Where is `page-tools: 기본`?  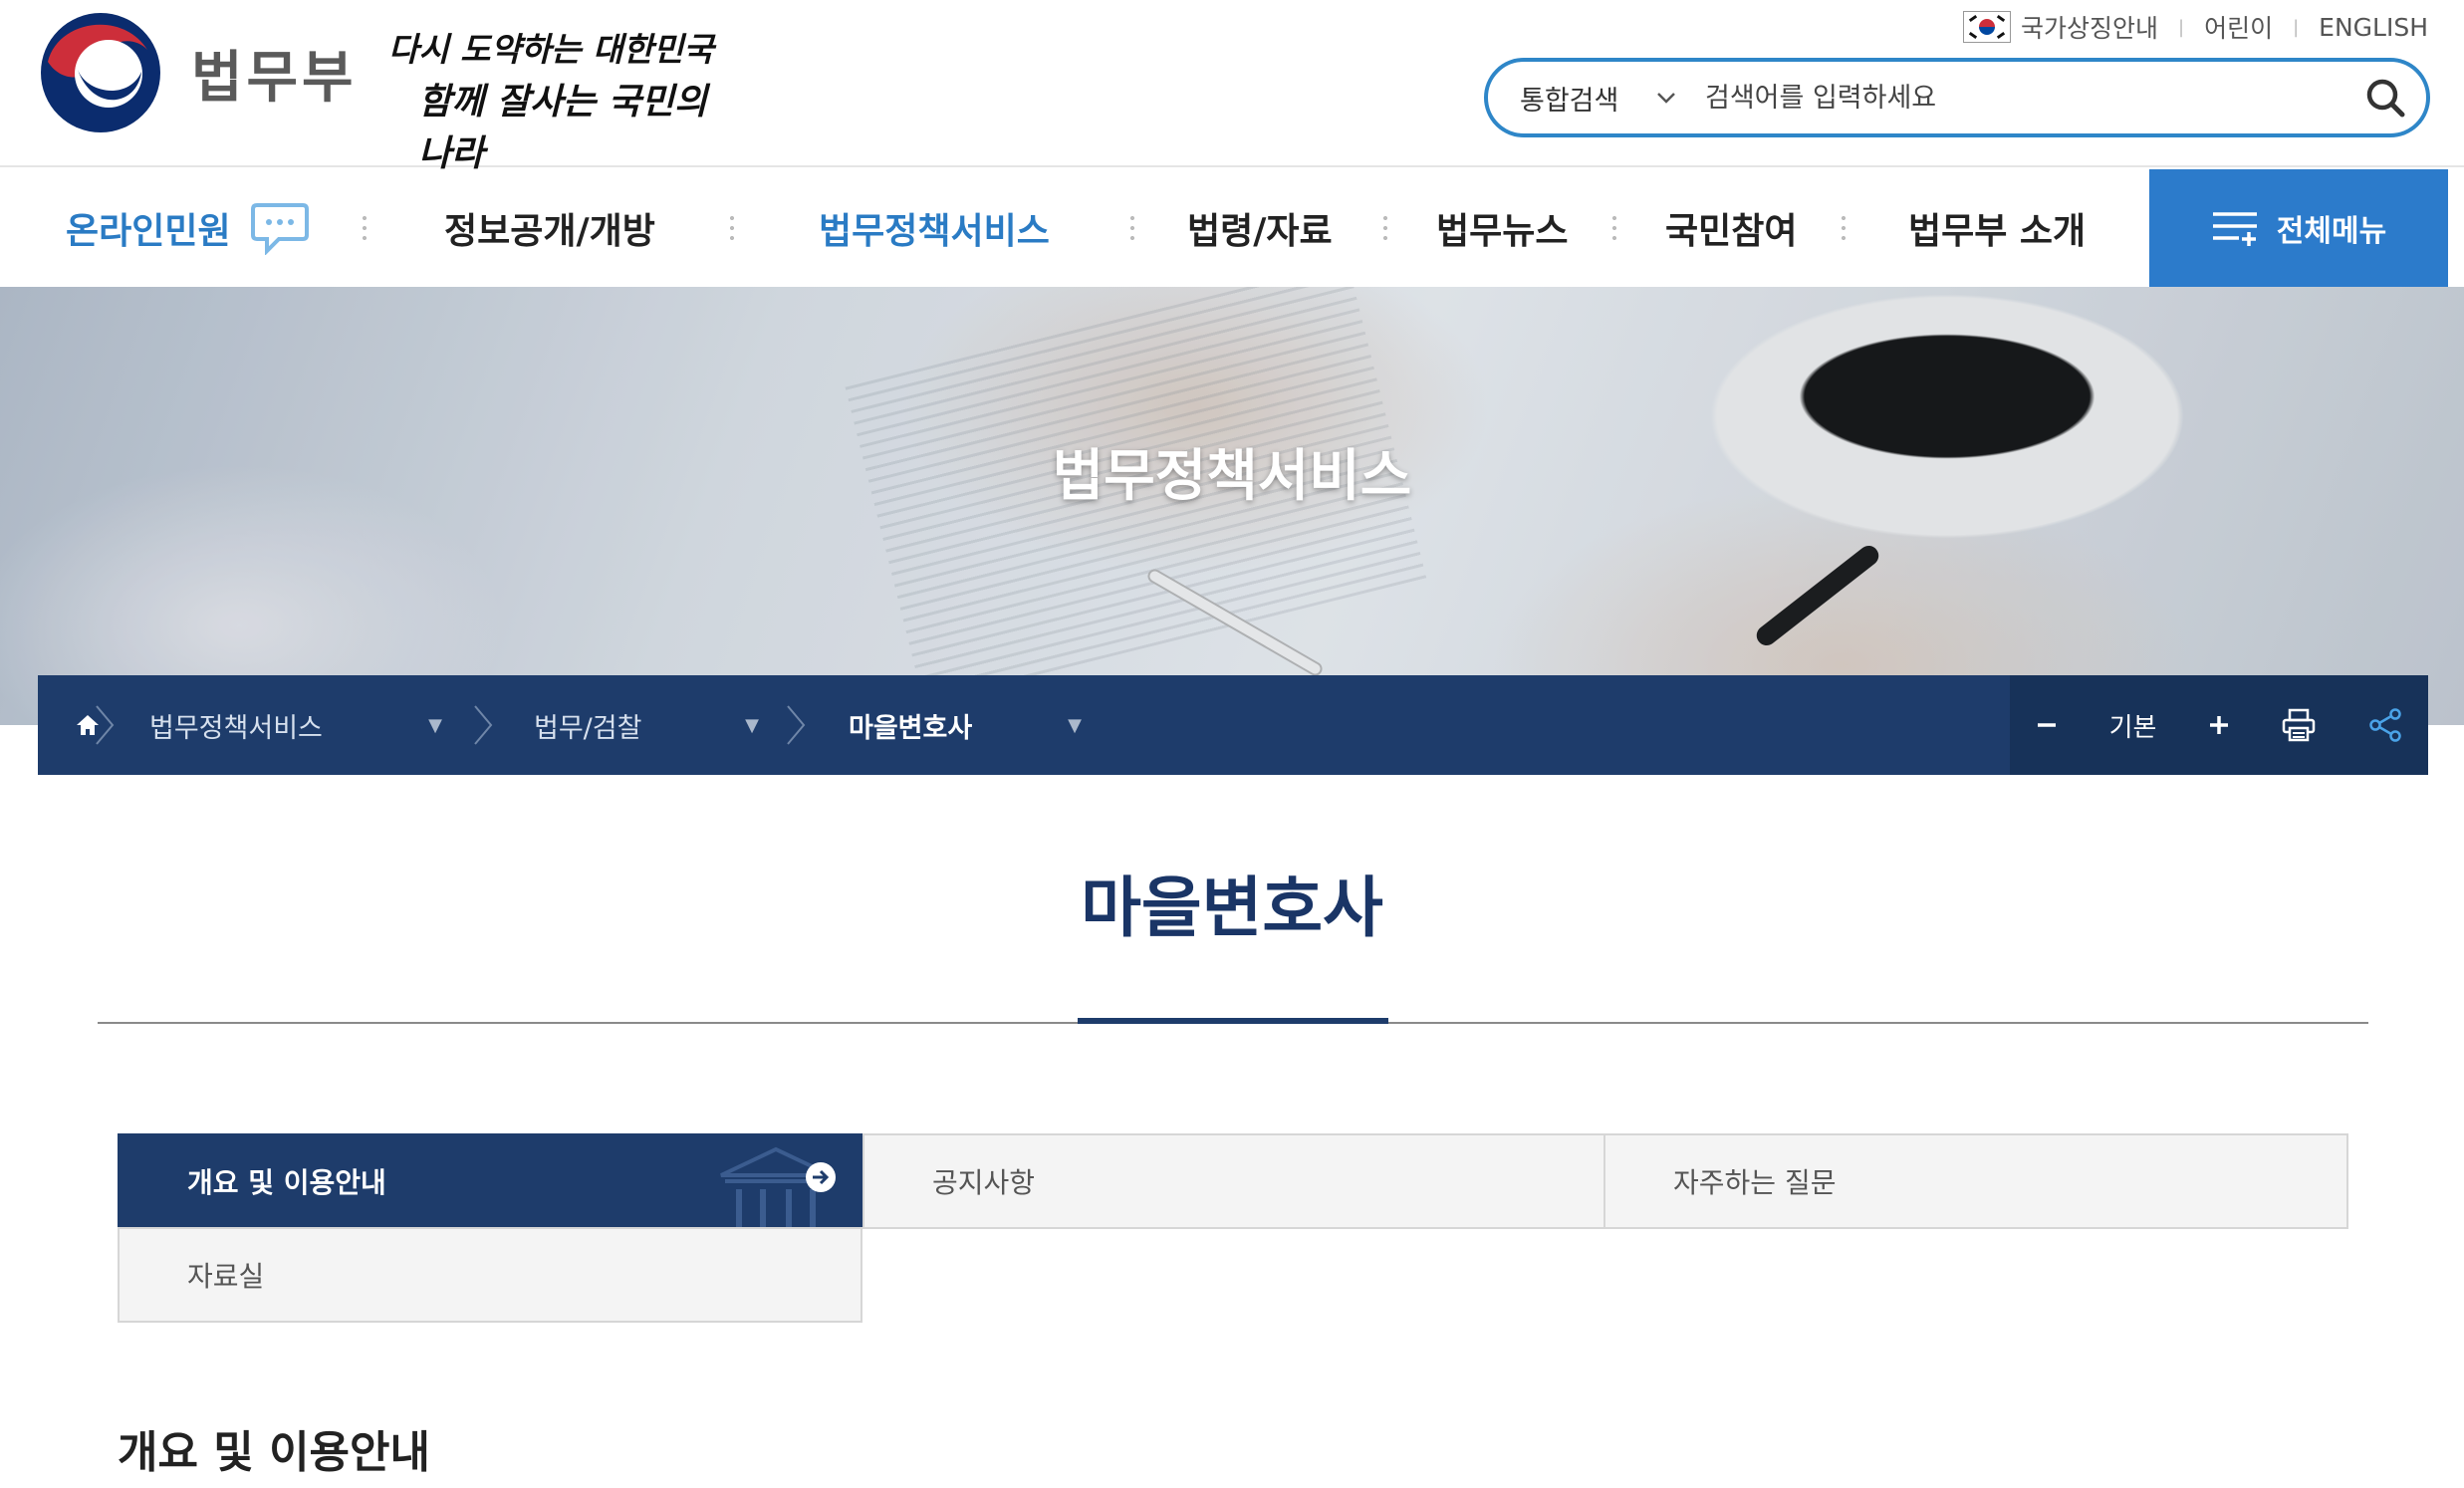 page-tools: 기본 is located at coordinates (2219, 725).